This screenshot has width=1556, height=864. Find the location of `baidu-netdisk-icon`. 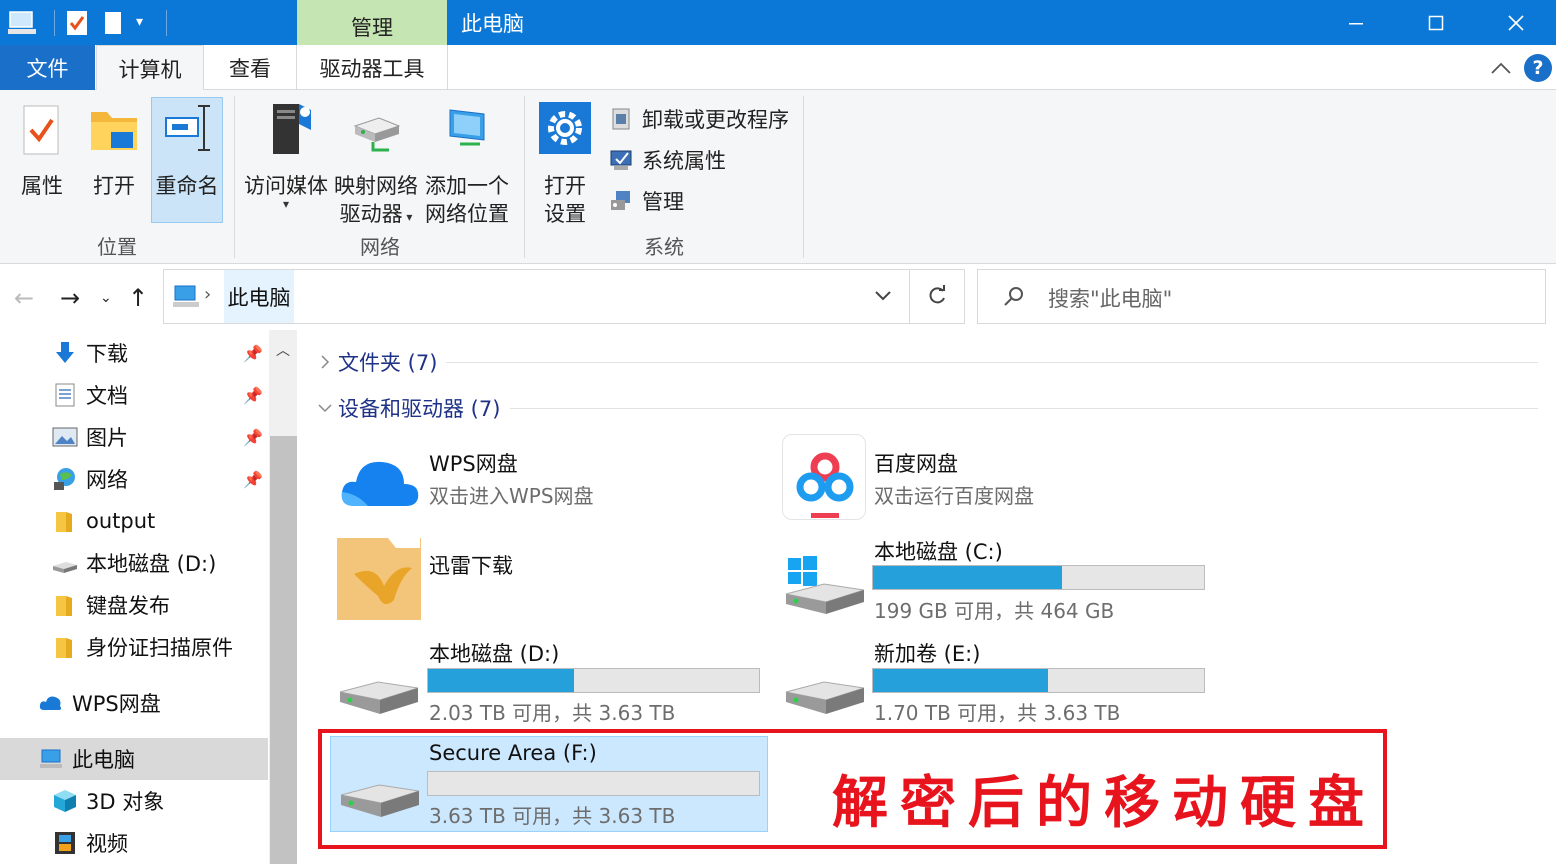

baidu-netdisk-icon is located at coordinates (824, 477).